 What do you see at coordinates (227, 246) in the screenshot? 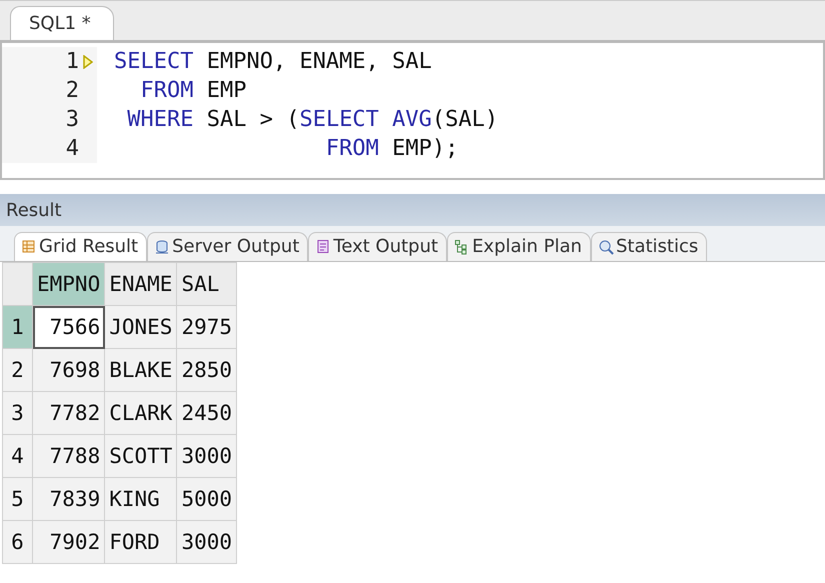
I see `result-tab: Server Output` at bounding box center [227, 246].